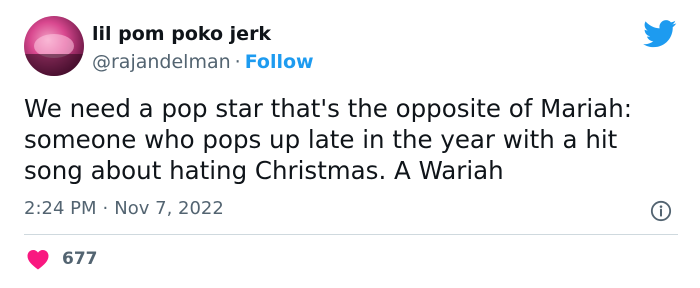  What do you see at coordinates (161, 62) in the screenshot?
I see `author-handle: @rajandelman` at bounding box center [161, 62].